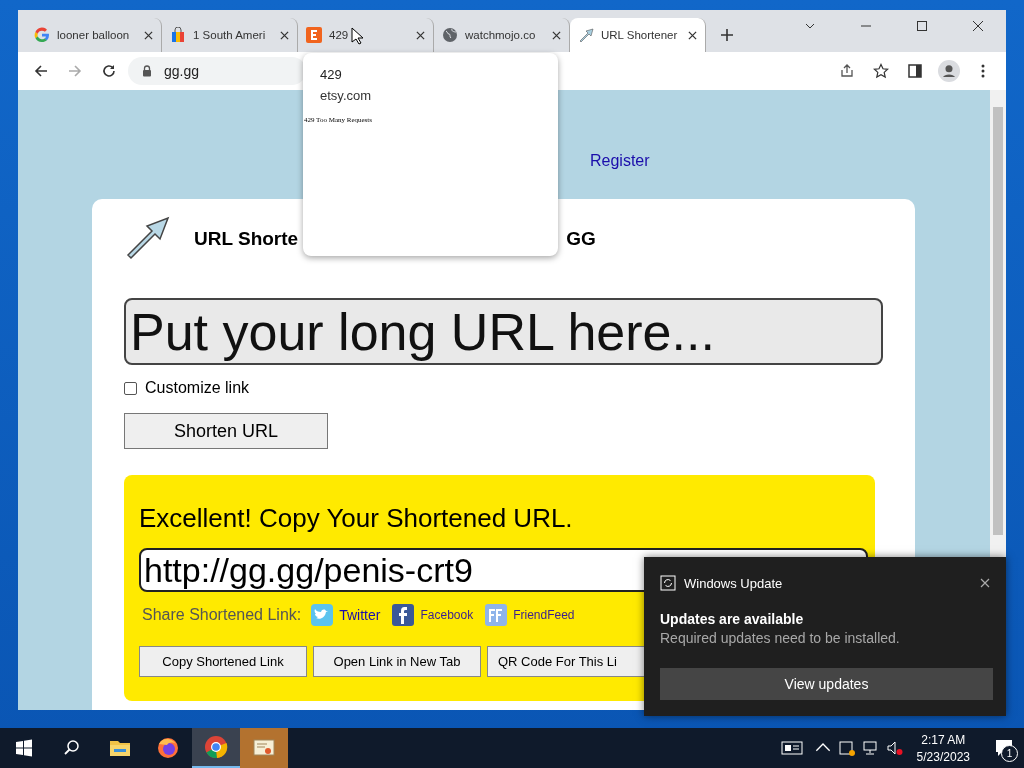  What do you see at coordinates (922, 26) in the screenshot?
I see `maximize-icon` at bounding box center [922, 26].